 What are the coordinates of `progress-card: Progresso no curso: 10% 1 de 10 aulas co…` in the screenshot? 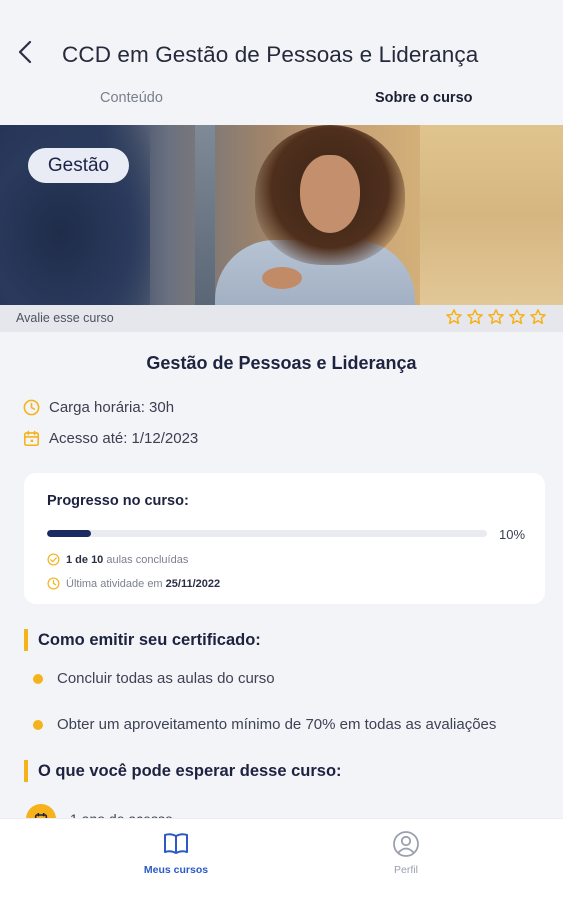 It's located at (284, 538).